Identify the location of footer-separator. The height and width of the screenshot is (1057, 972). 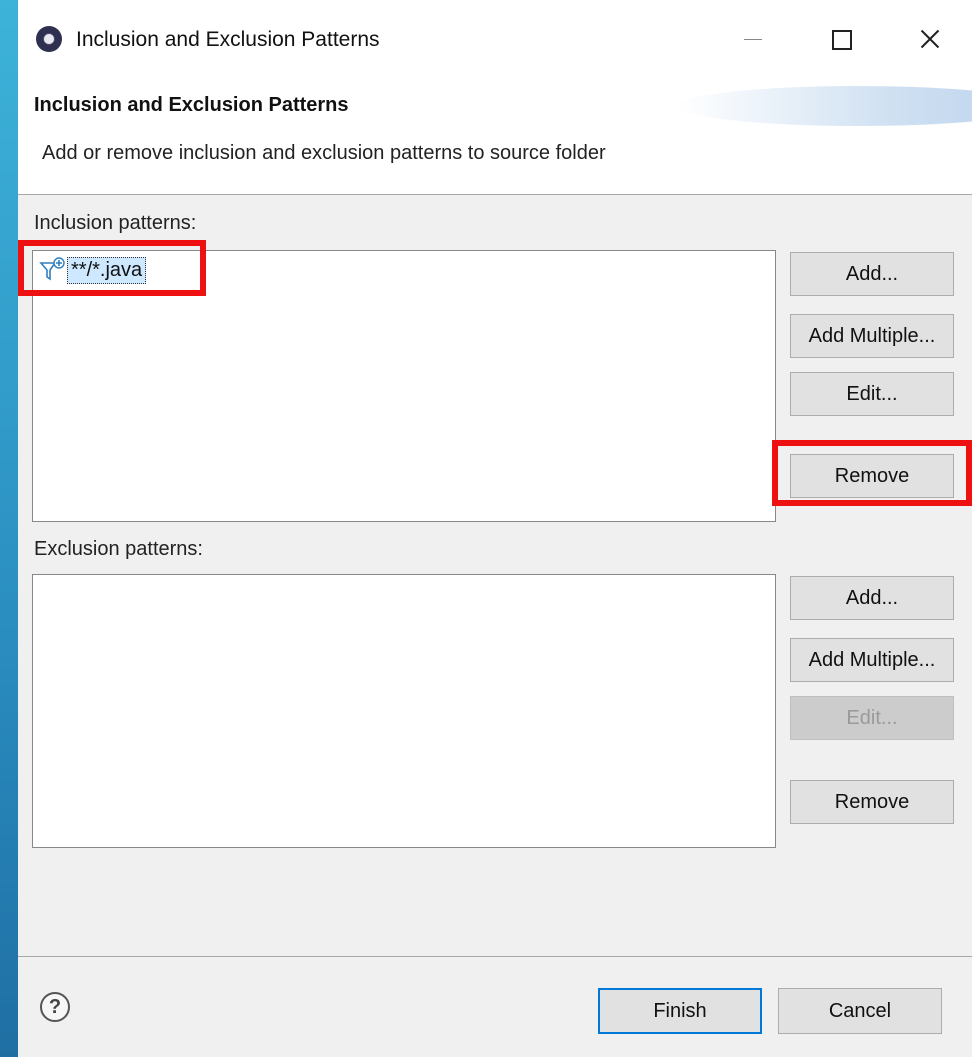
(495, 956).